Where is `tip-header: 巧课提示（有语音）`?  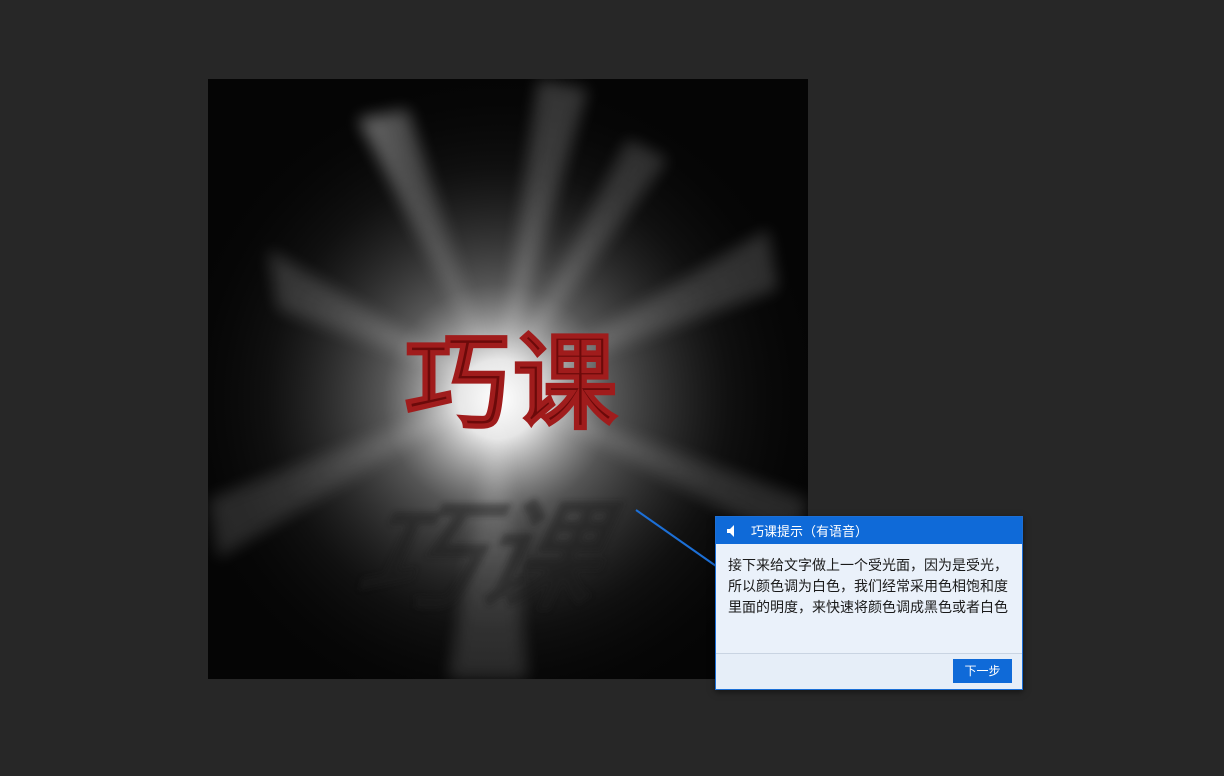 tip-header: 巧课提示（有语音） is located at coordinates (869, 530).